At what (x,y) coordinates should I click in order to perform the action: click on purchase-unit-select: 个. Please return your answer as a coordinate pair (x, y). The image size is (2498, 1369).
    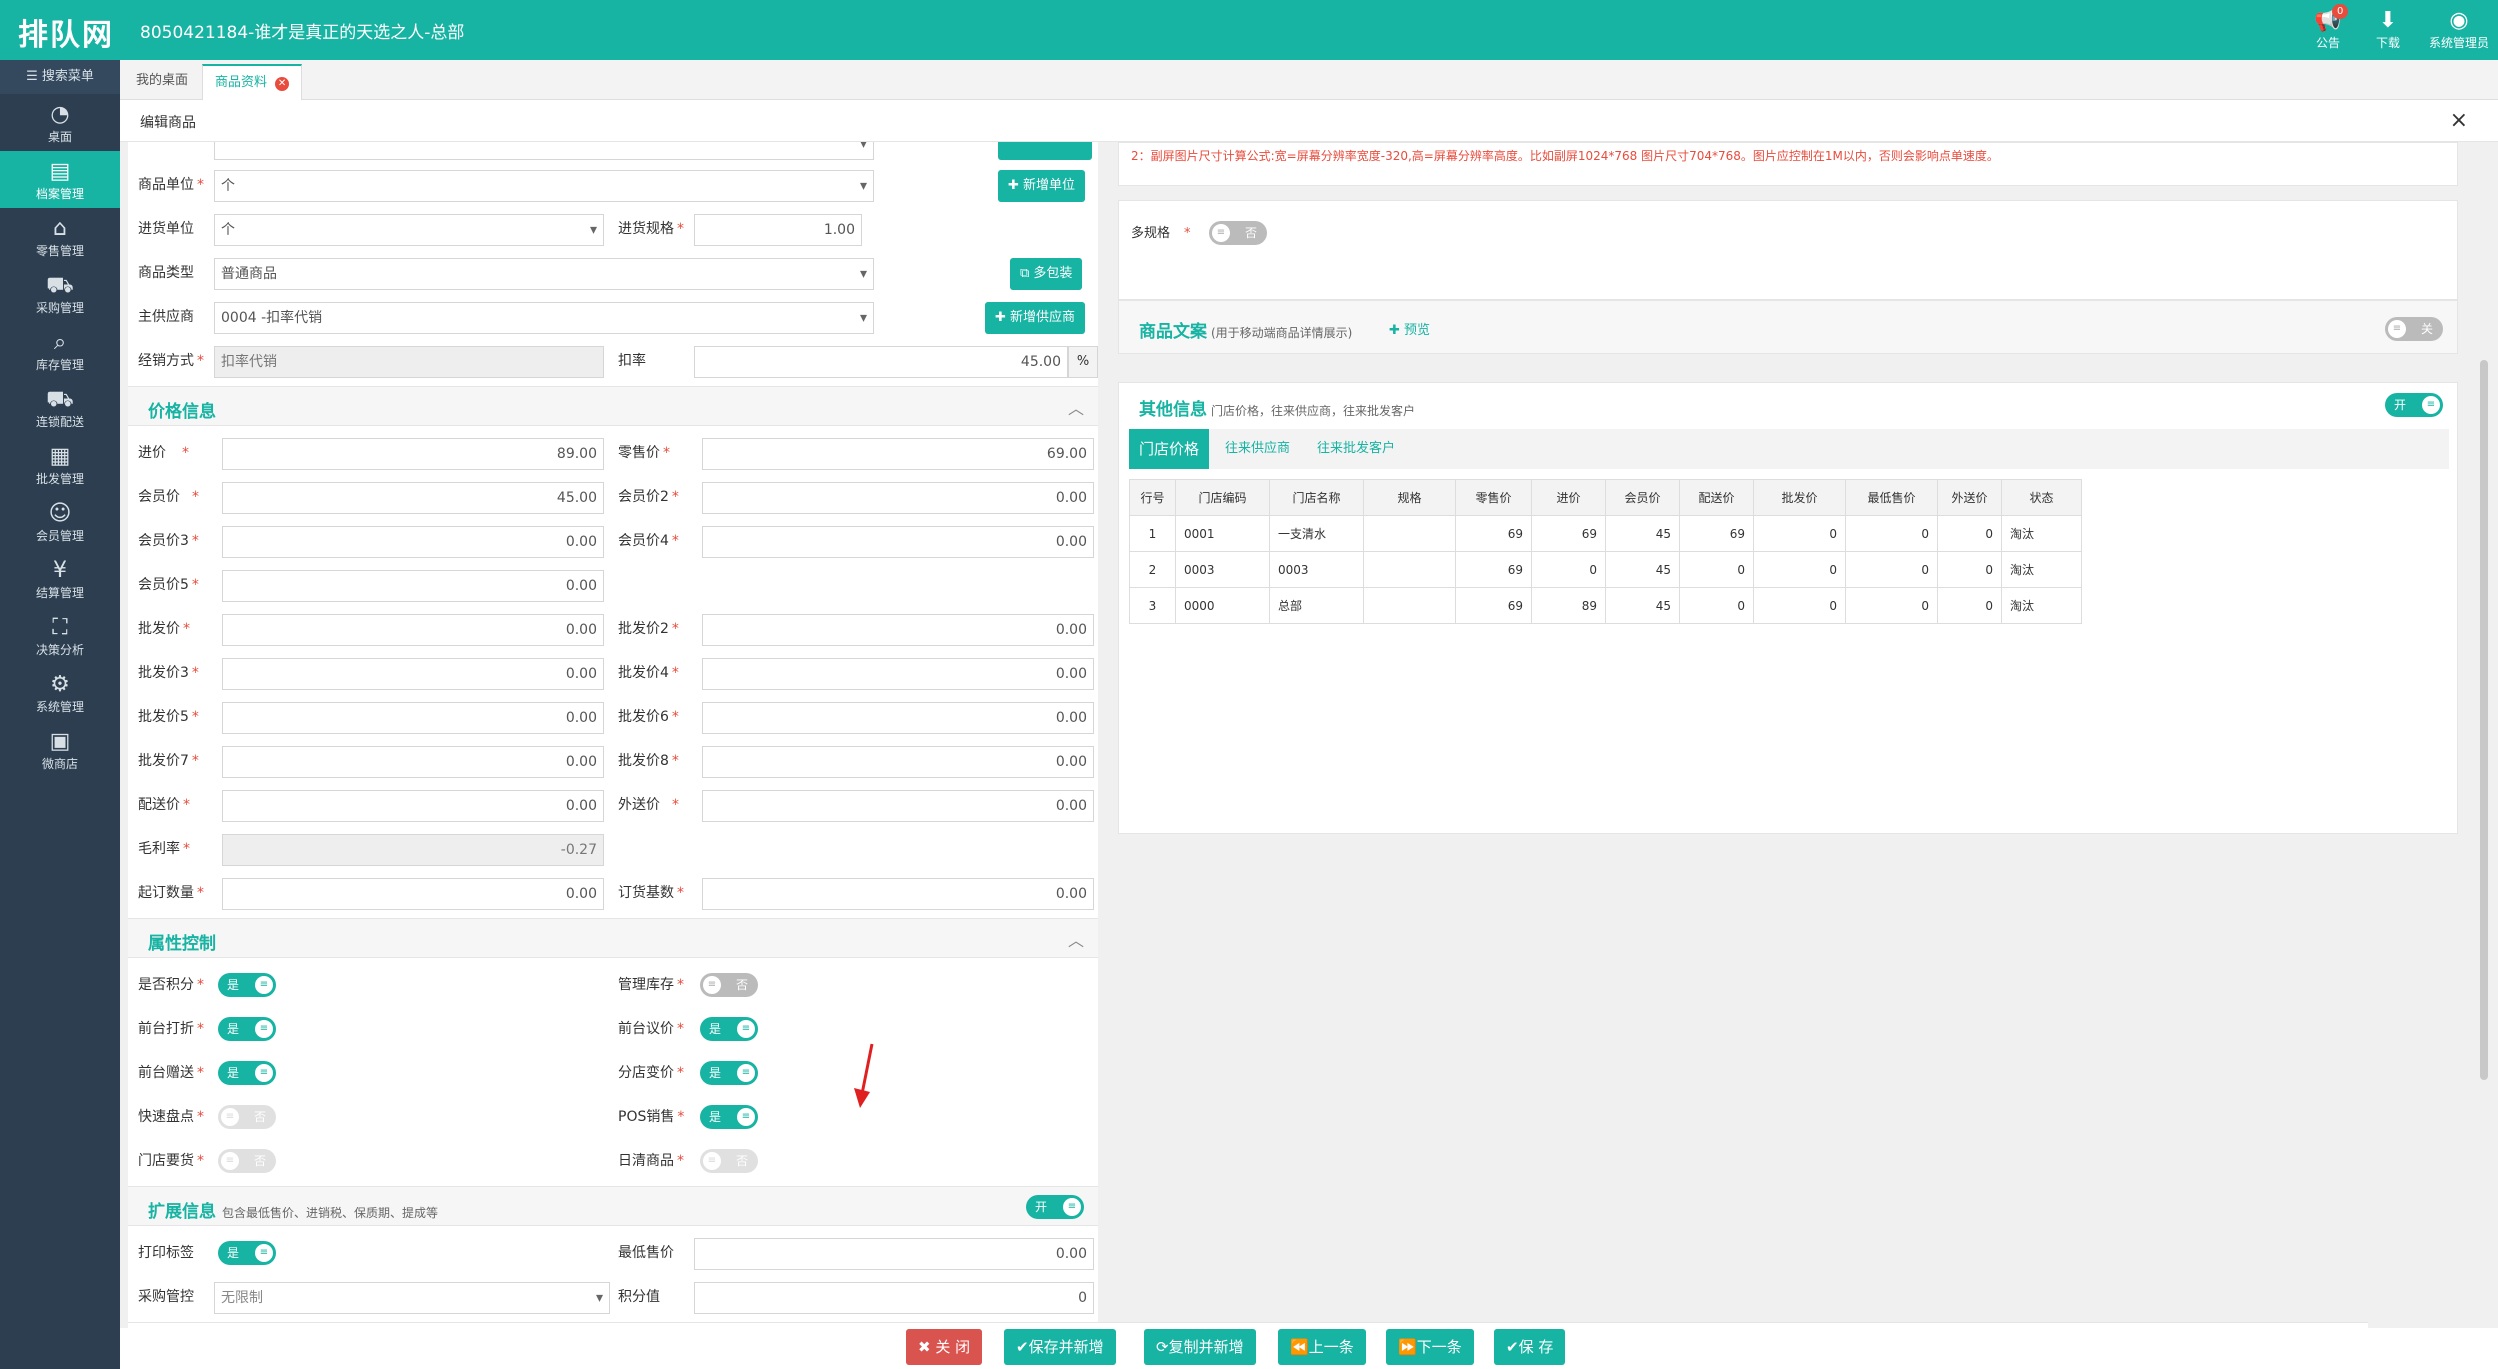
    Looking at the image, I should click on (409, 230).